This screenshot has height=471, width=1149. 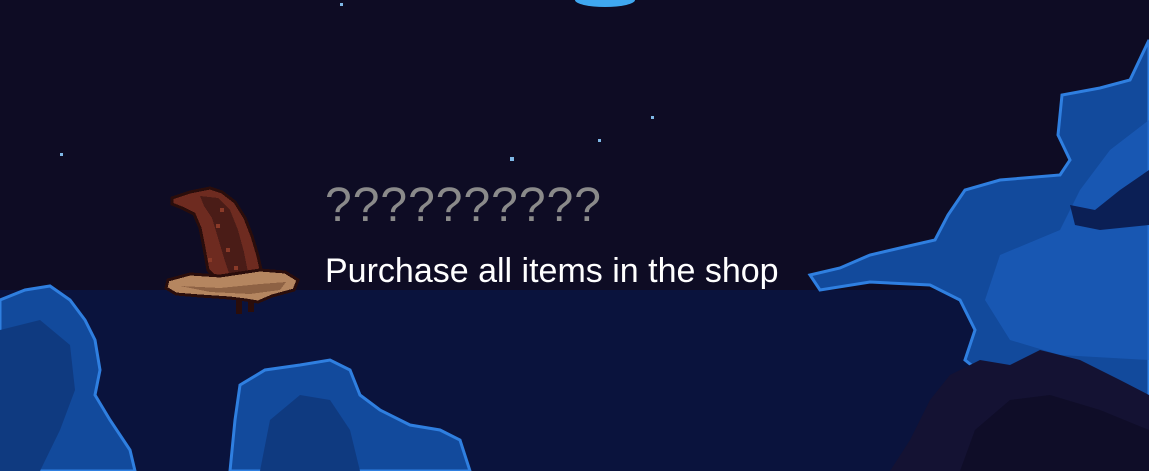 I want to click on achievement-title: ??????????, so click(x=463, y=205).